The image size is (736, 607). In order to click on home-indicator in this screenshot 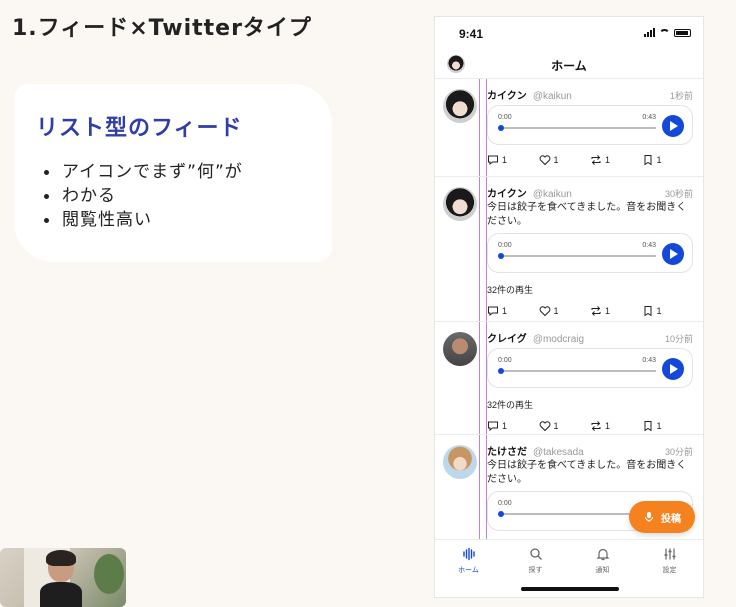, I will do `click(570, 589)`.